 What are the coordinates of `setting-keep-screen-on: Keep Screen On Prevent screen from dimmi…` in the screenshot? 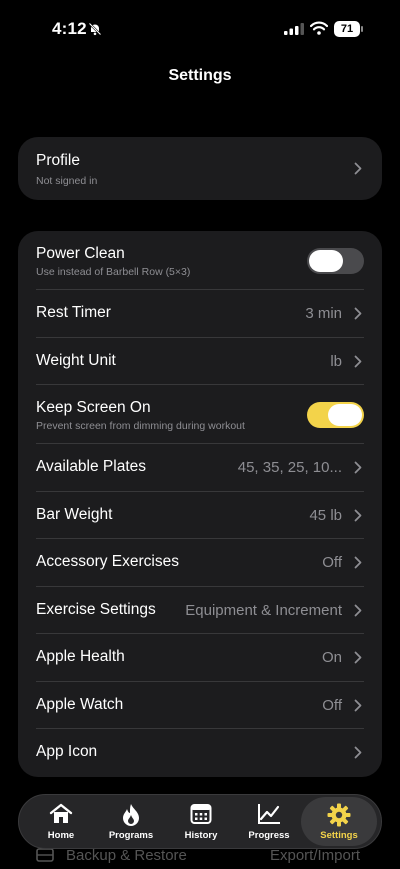 It's located at (200, 414).